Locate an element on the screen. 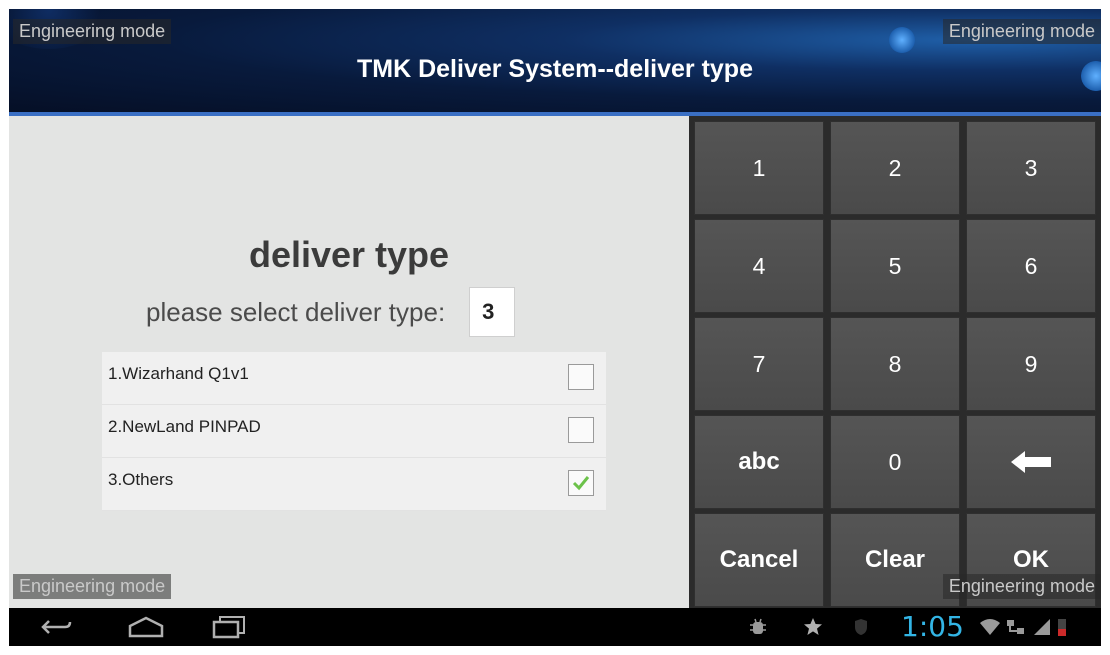 This screenshot has height=655, width=1110. key-7: 7 is located at coordinates (759, 364).